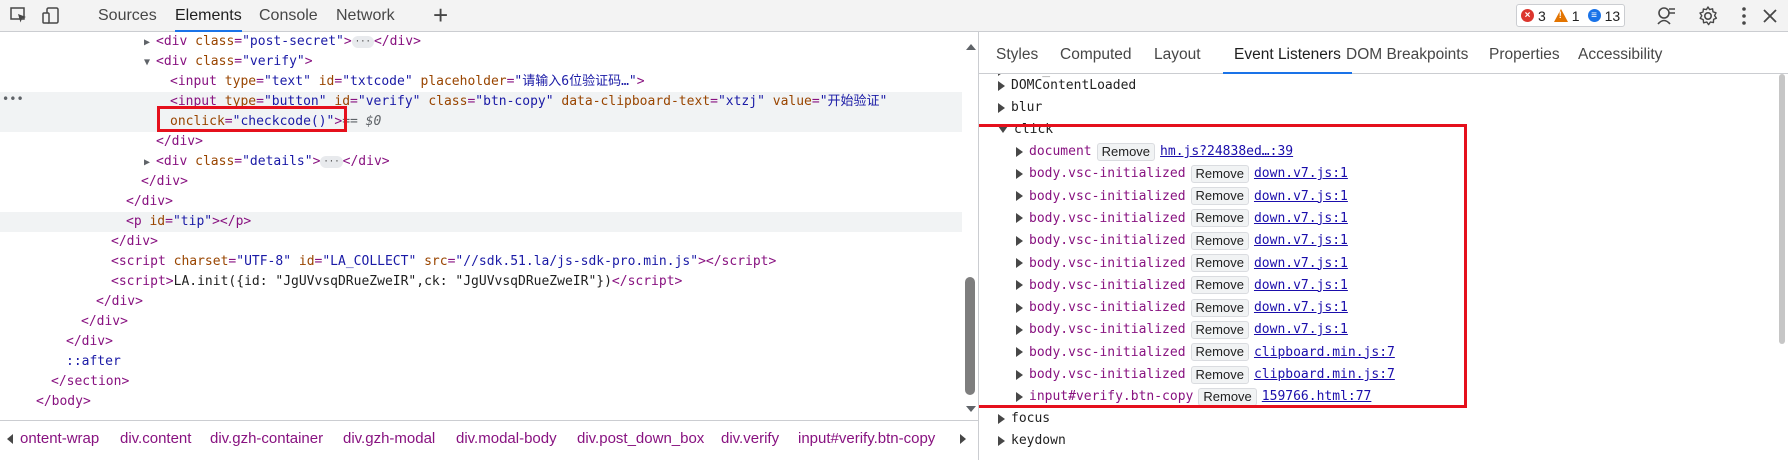 This screenshot has width=1788, height=460. What do you see at coordinates (970, 226) in the screenshot?
I see `elements-scrollbar` at bounding box center [970, 226].